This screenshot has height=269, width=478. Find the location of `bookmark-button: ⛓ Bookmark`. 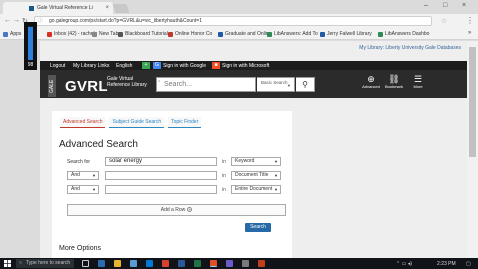

bookmark-button: ⛓ Bookmark is located at coordinates (394, 82).